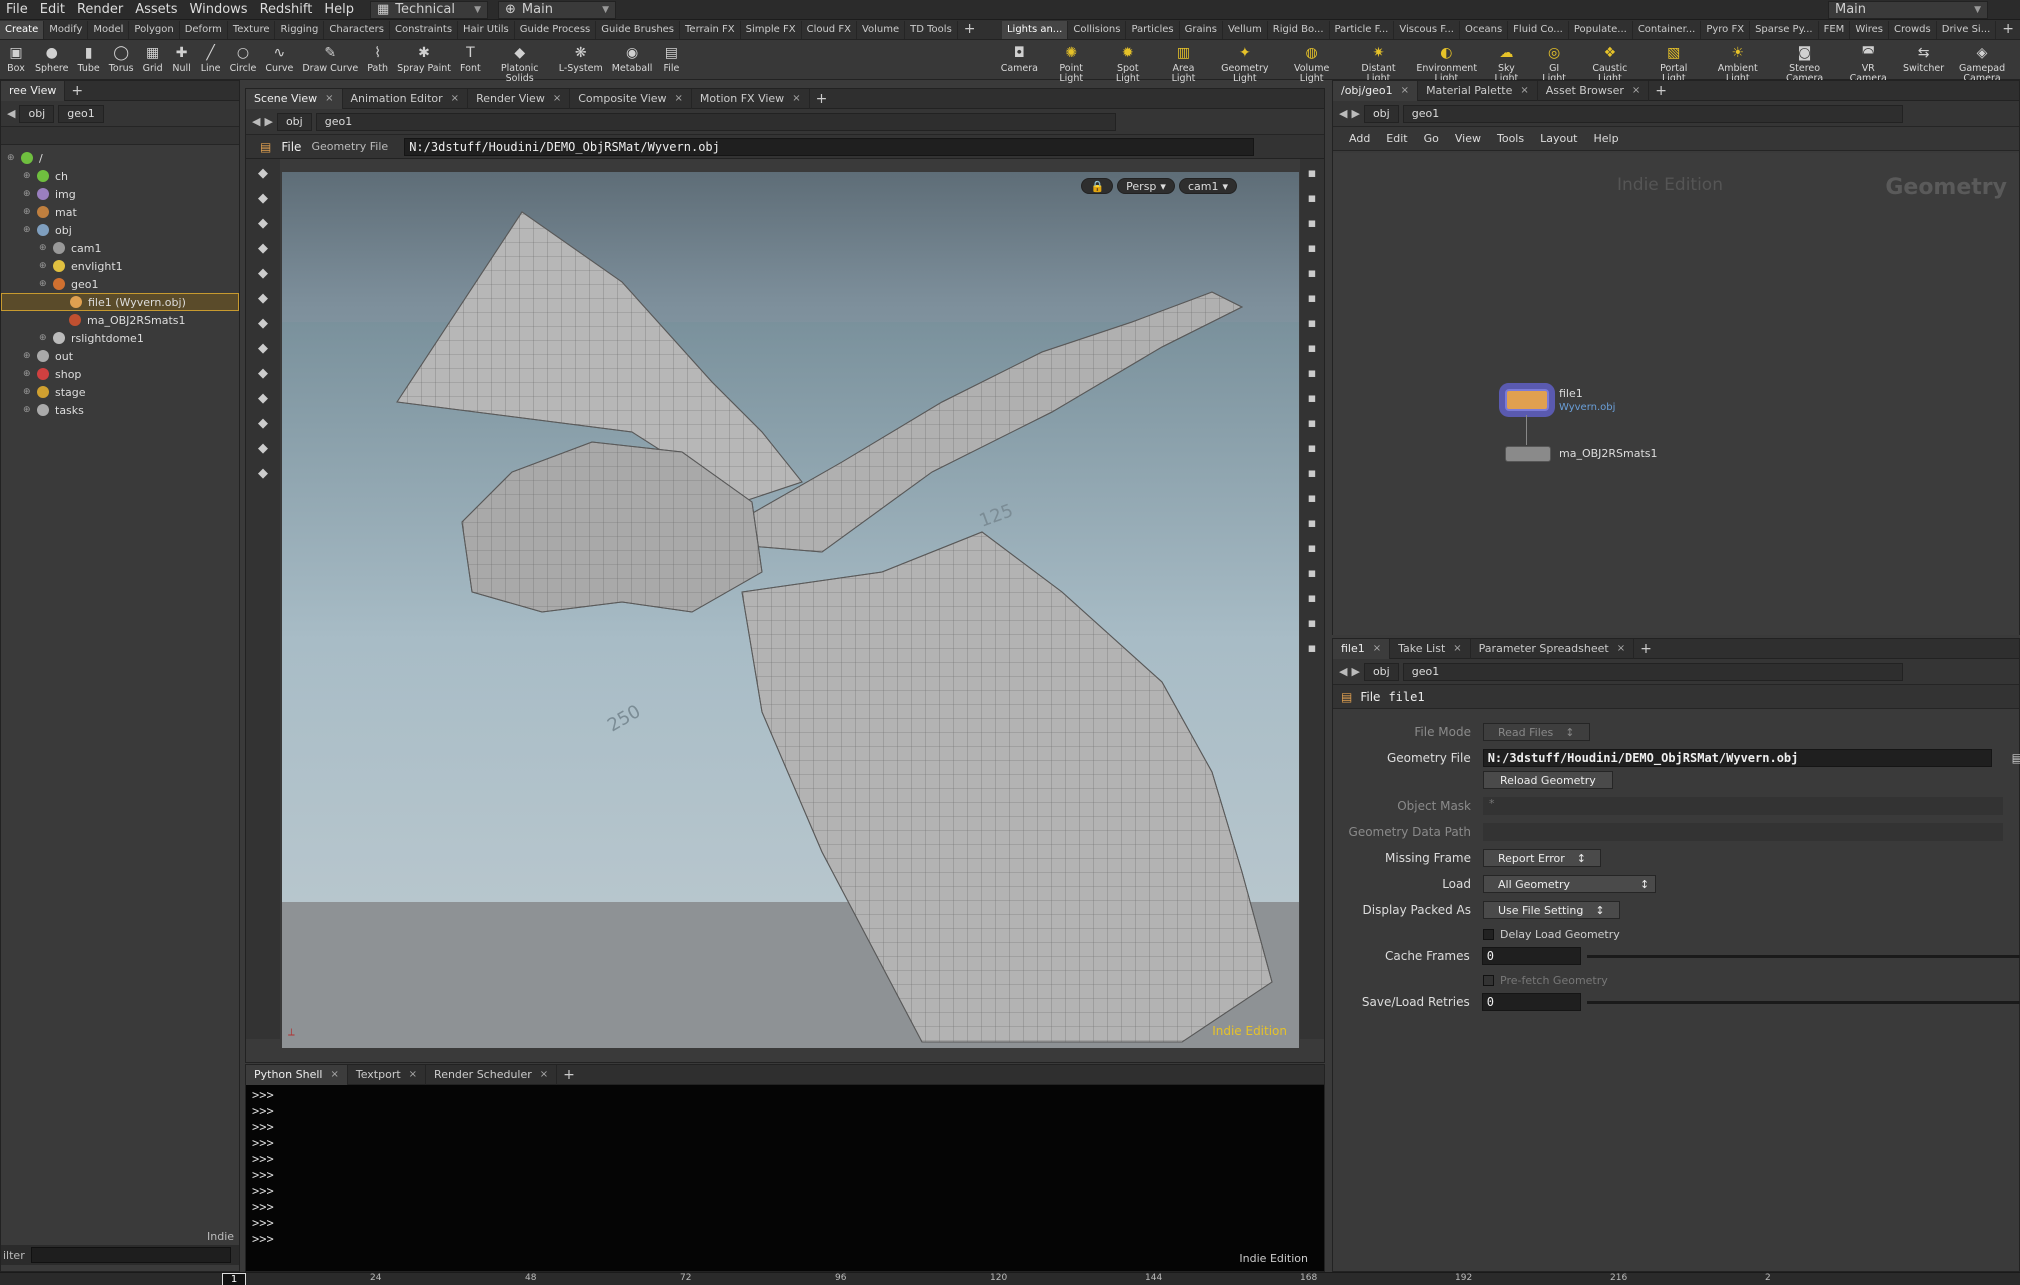 This screenshot has height=1285, width=2020. Describe the element at coordinates (1207, 186) in the screenshot. I see `camera-menu: cam1 ▾` at that location.